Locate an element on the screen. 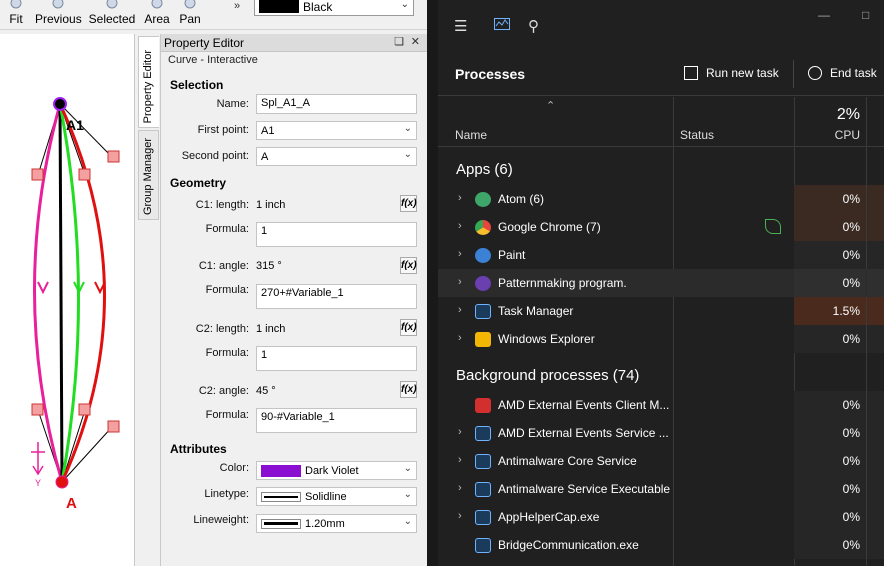 This screenshot has width=884, height=566. close-icon: ✕ is located at coordinates (415, 41).